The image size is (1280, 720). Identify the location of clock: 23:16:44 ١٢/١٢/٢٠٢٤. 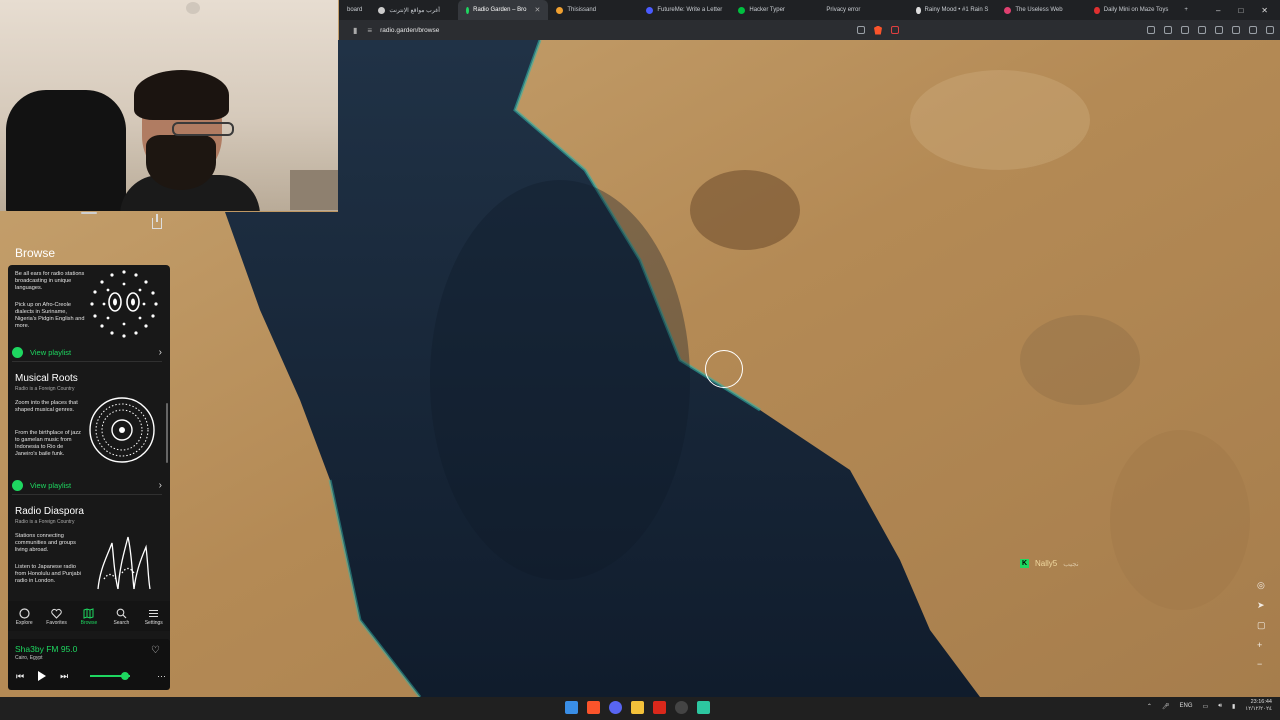
(1258, 706).